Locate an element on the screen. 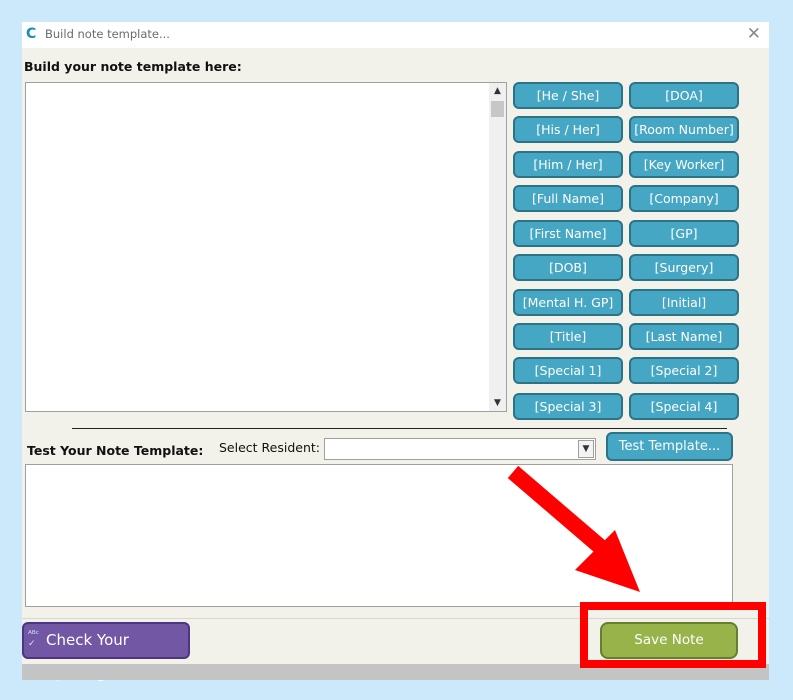 The width and height of the screenshot is (793, 700). annotation-arrow-overlay is located at coordinates (573, 528).